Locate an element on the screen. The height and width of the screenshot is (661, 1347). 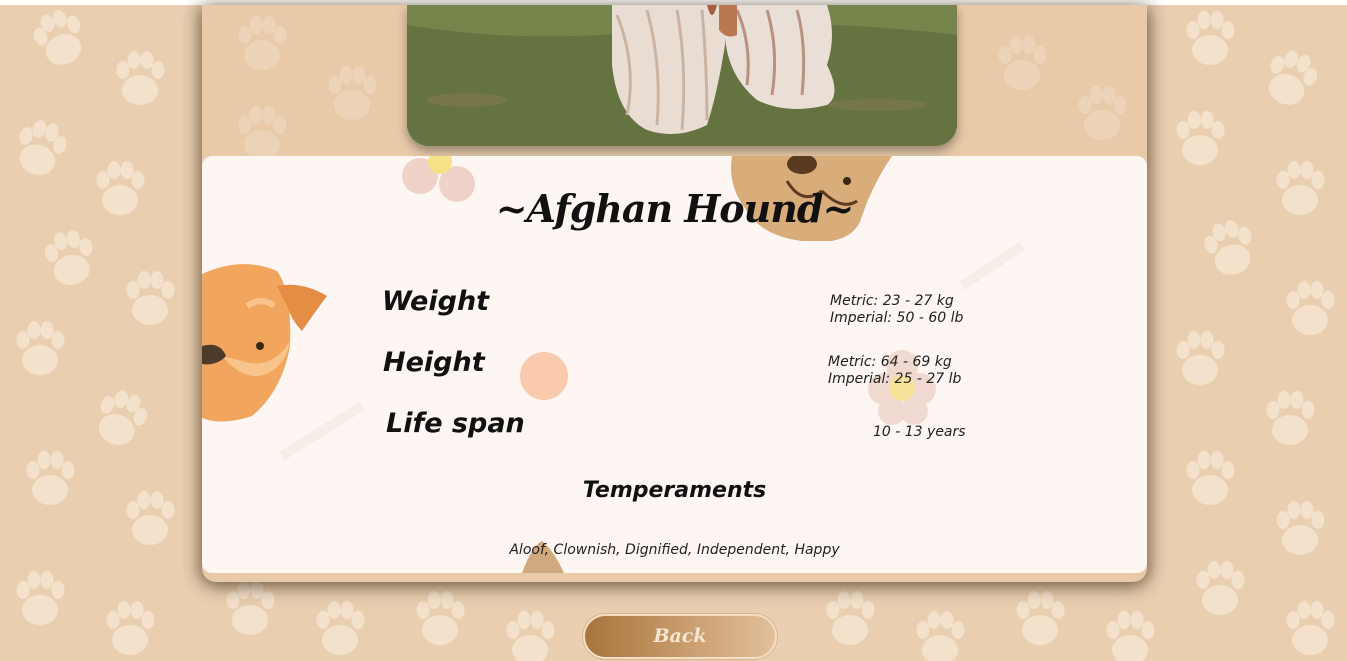
height-metric-value: Metric: 64 - 69 kg is located at coordinates (890, 362).